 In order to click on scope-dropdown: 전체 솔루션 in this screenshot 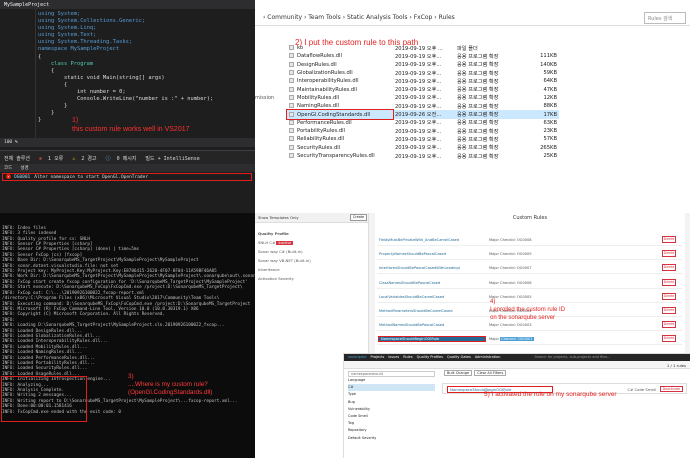, I will do `click(17, 159)`.